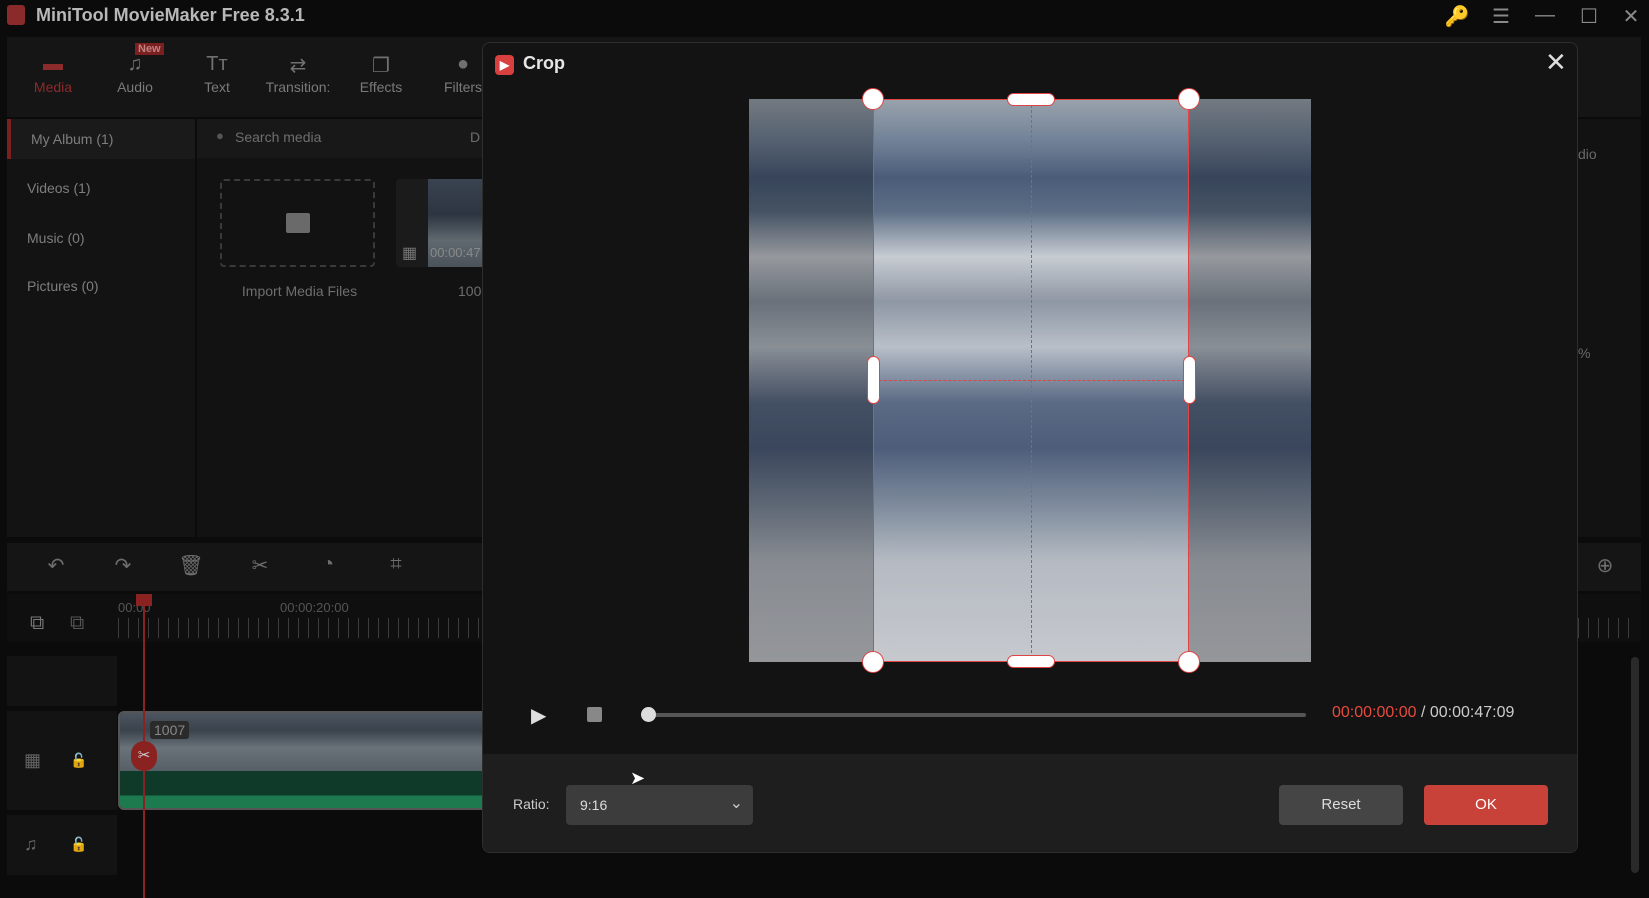 The image size is (1649, 898). I want to click on crop-handle-bottom, so click(1031, 661).